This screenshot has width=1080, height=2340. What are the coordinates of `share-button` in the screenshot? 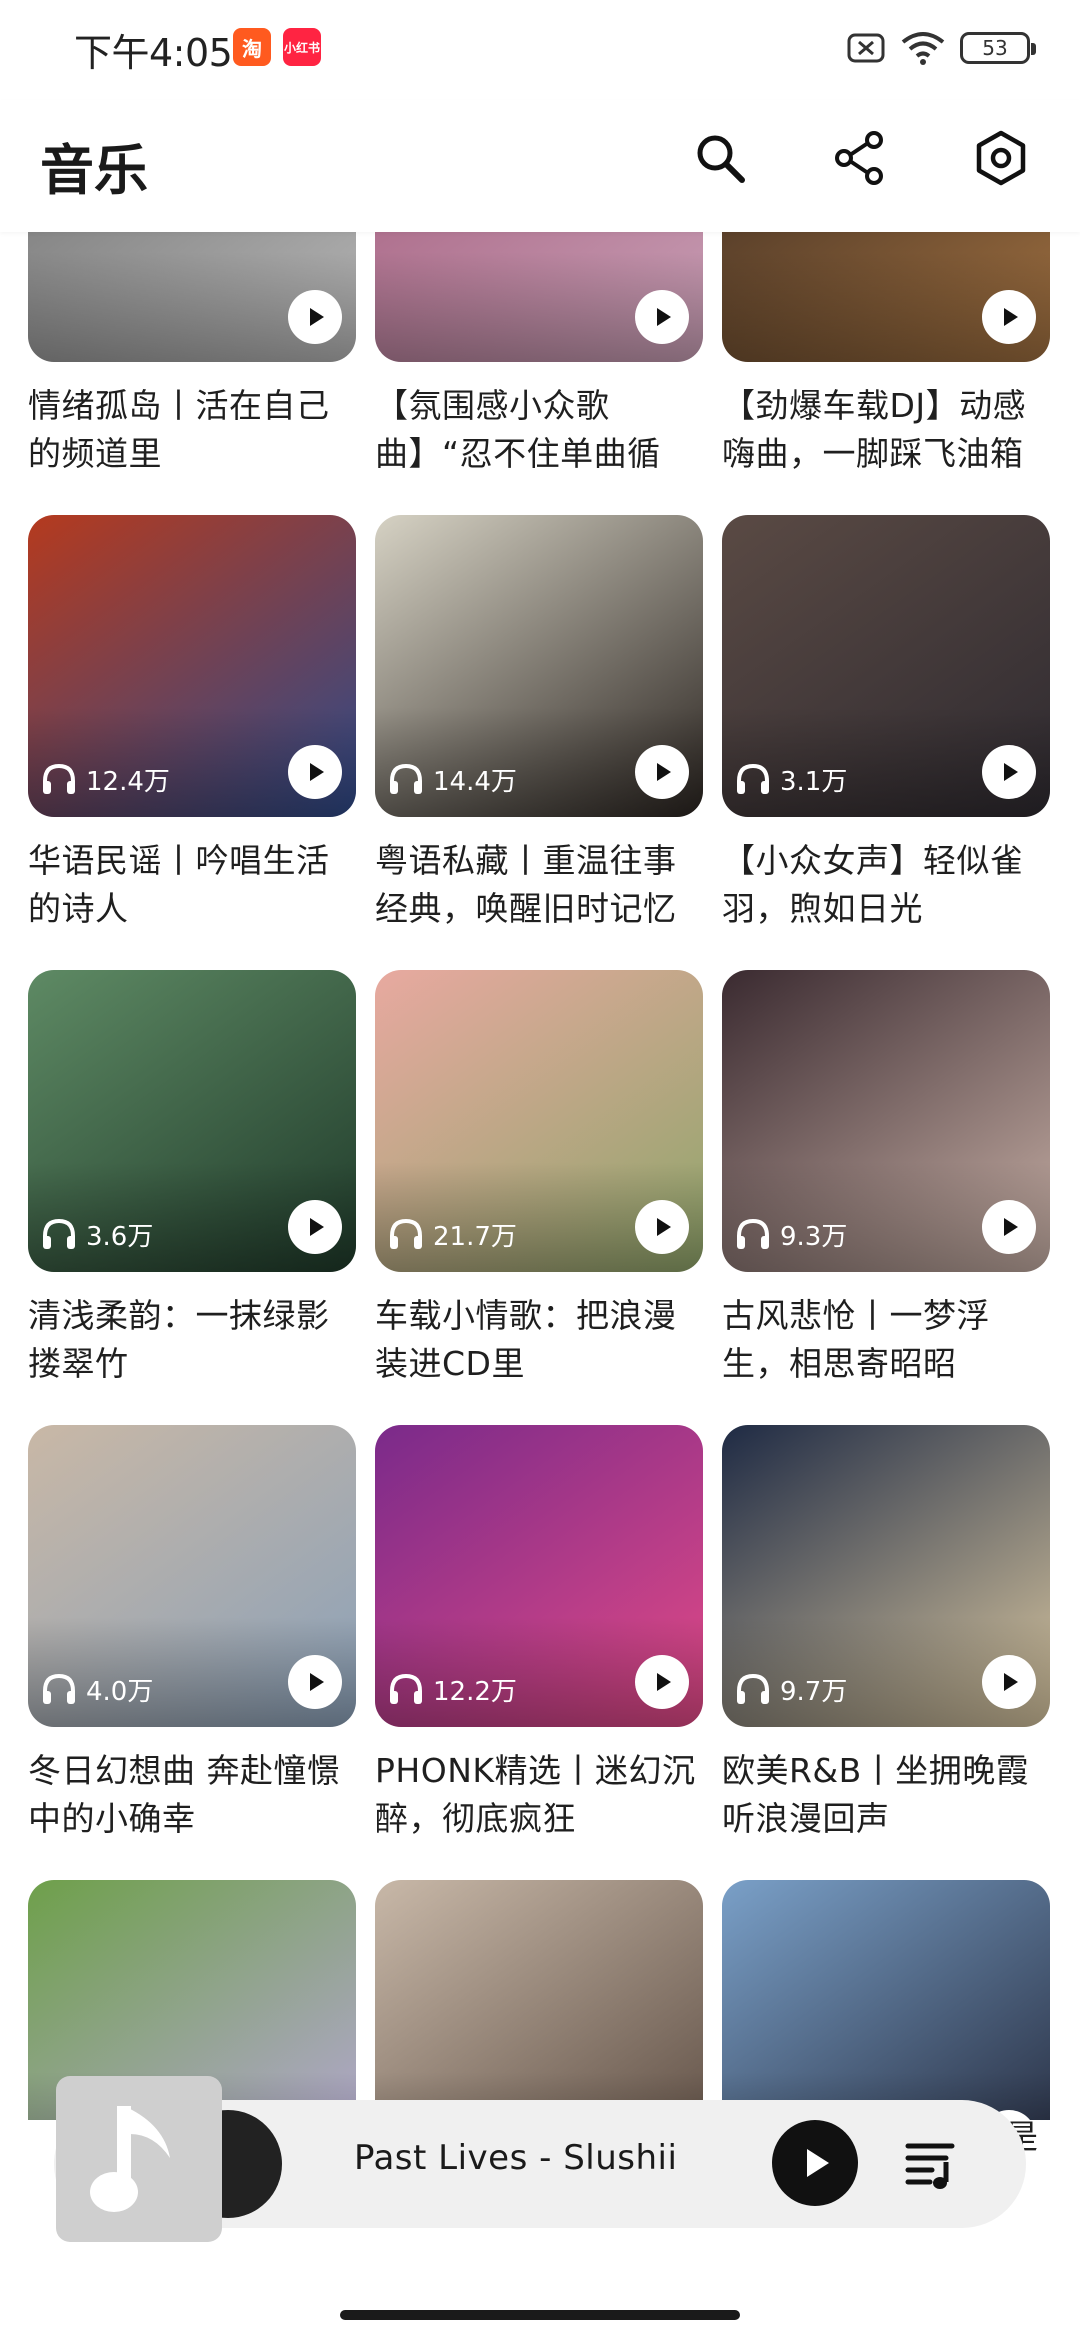 It's located at (860, 158).